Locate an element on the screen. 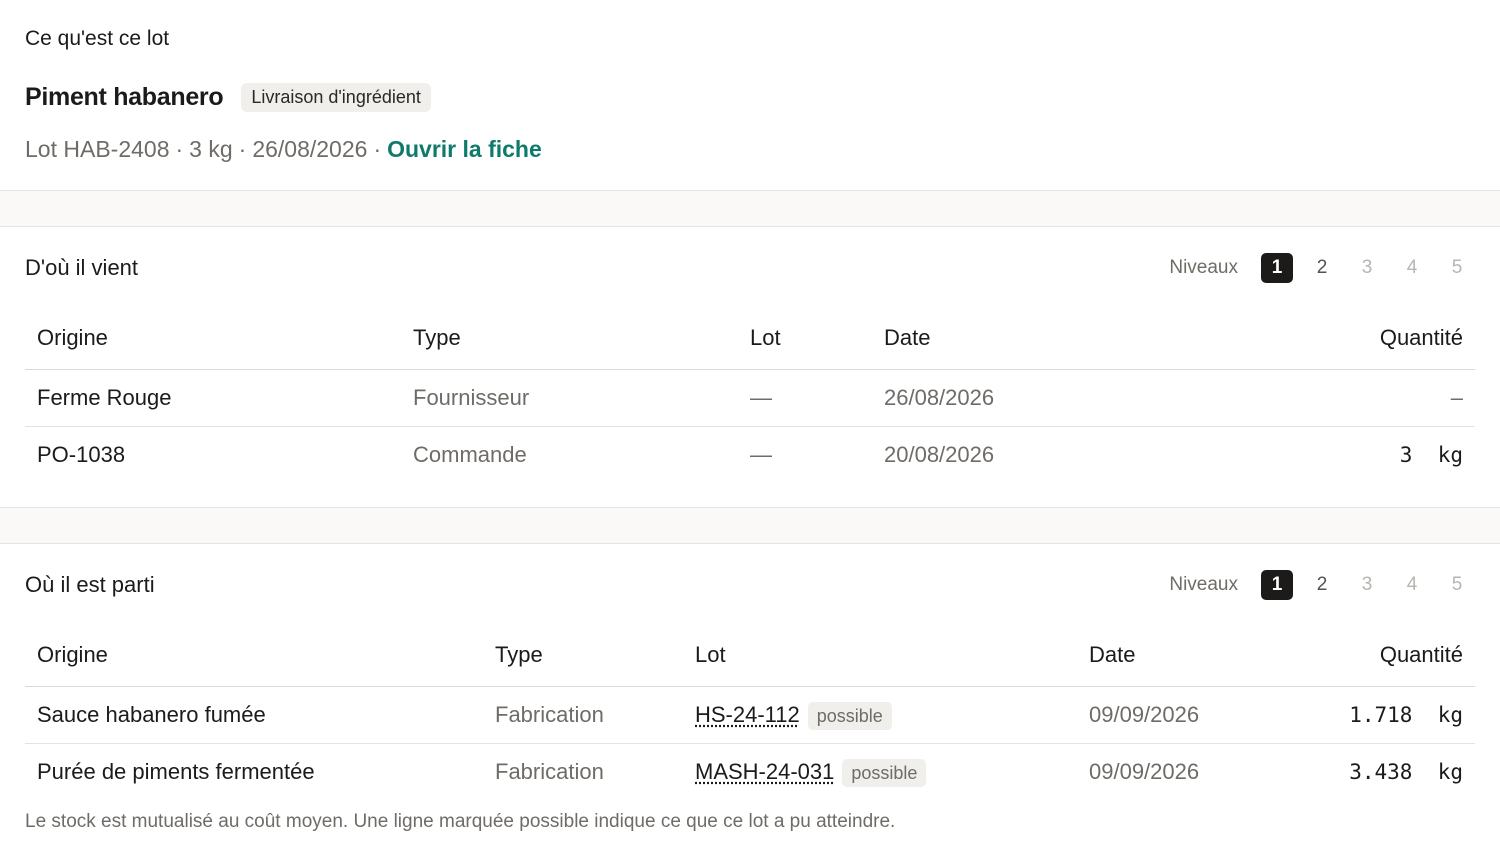 This screenshot has height=859, width=1500. row-lot: MASH-24-031 possible is located at coordinates (880, 771).